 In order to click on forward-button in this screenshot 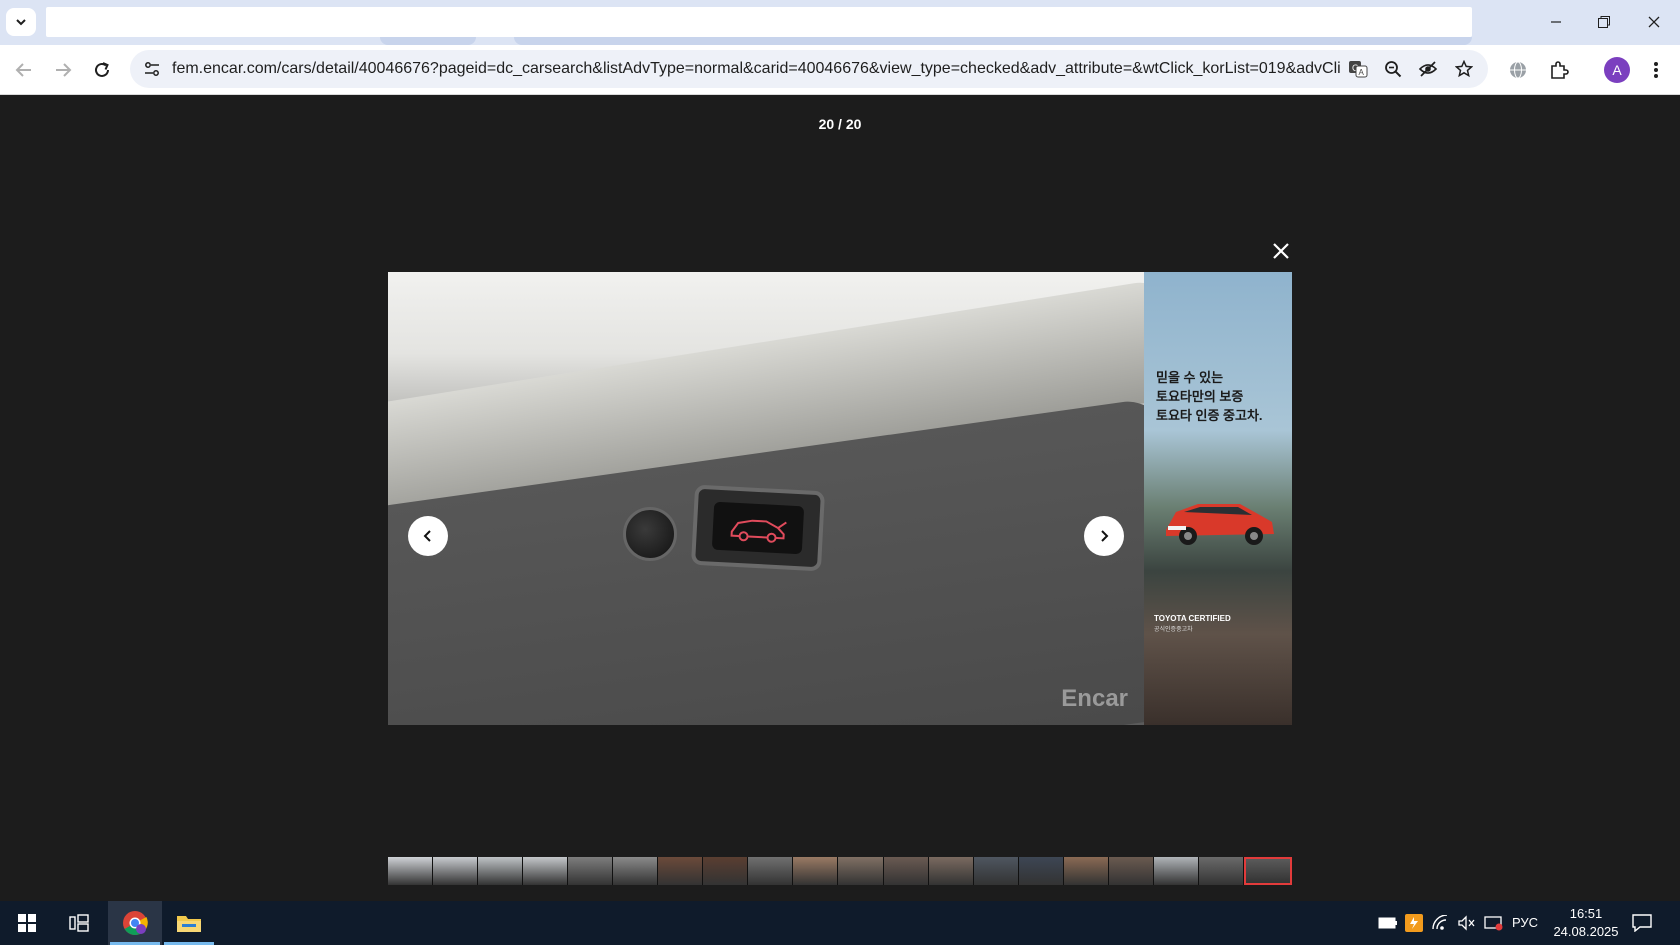, I will do `click(63, 70)`.